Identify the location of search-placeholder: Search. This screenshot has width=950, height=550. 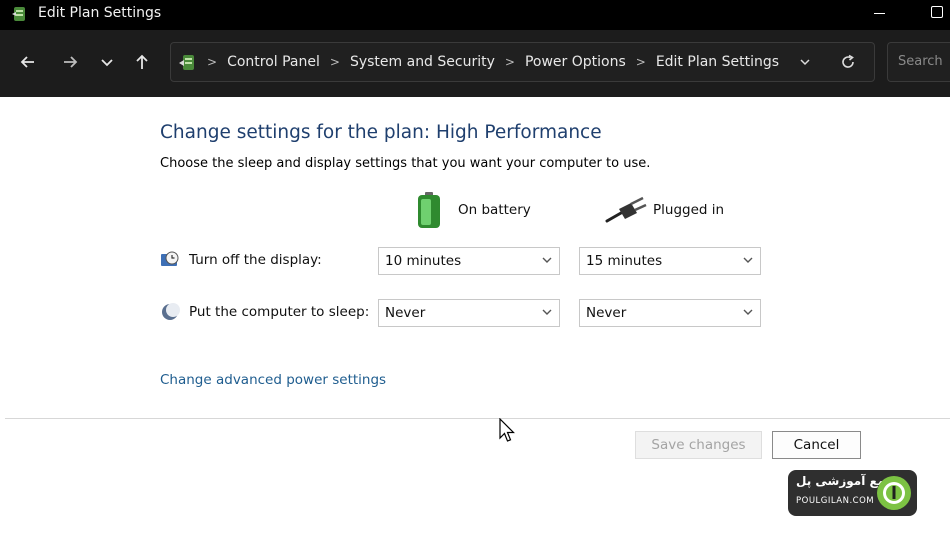
(920, 61).